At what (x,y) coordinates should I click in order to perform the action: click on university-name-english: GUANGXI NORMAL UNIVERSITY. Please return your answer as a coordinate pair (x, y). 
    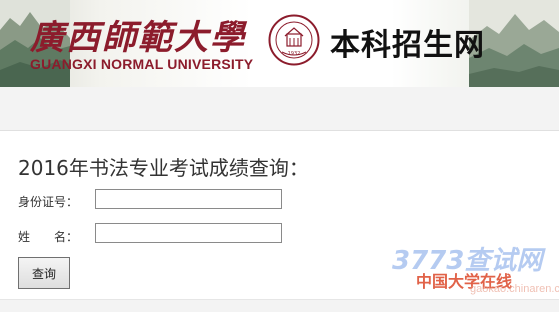
    Looking at the image, I should click on (142, 64).